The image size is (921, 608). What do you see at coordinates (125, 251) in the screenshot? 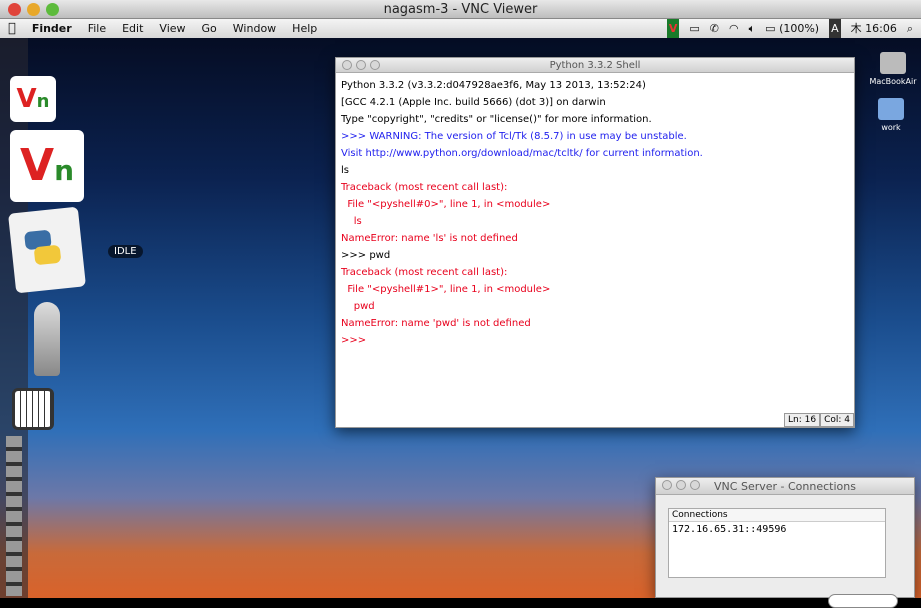
I see `idle-label: IDLE` at bounding box center [125, 251].